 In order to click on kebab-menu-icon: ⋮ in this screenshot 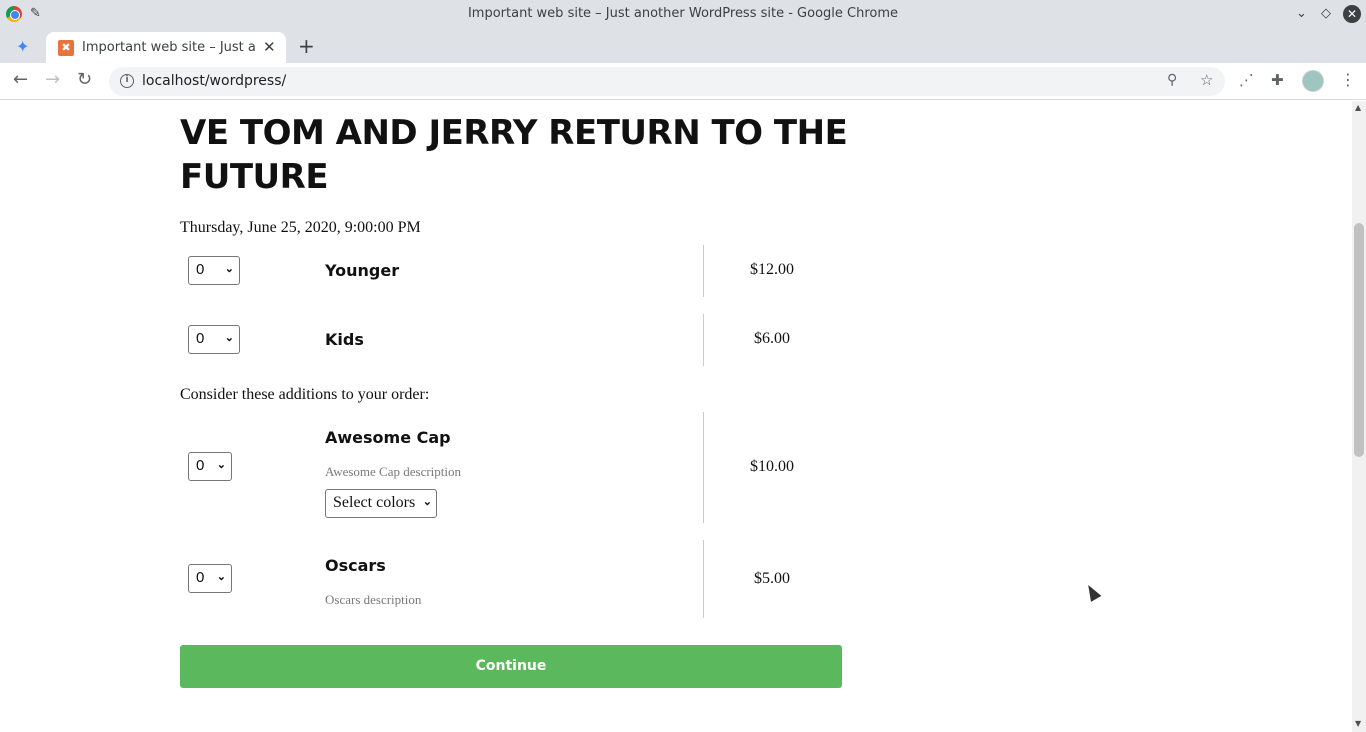, I will do `click(1348, 79)`.